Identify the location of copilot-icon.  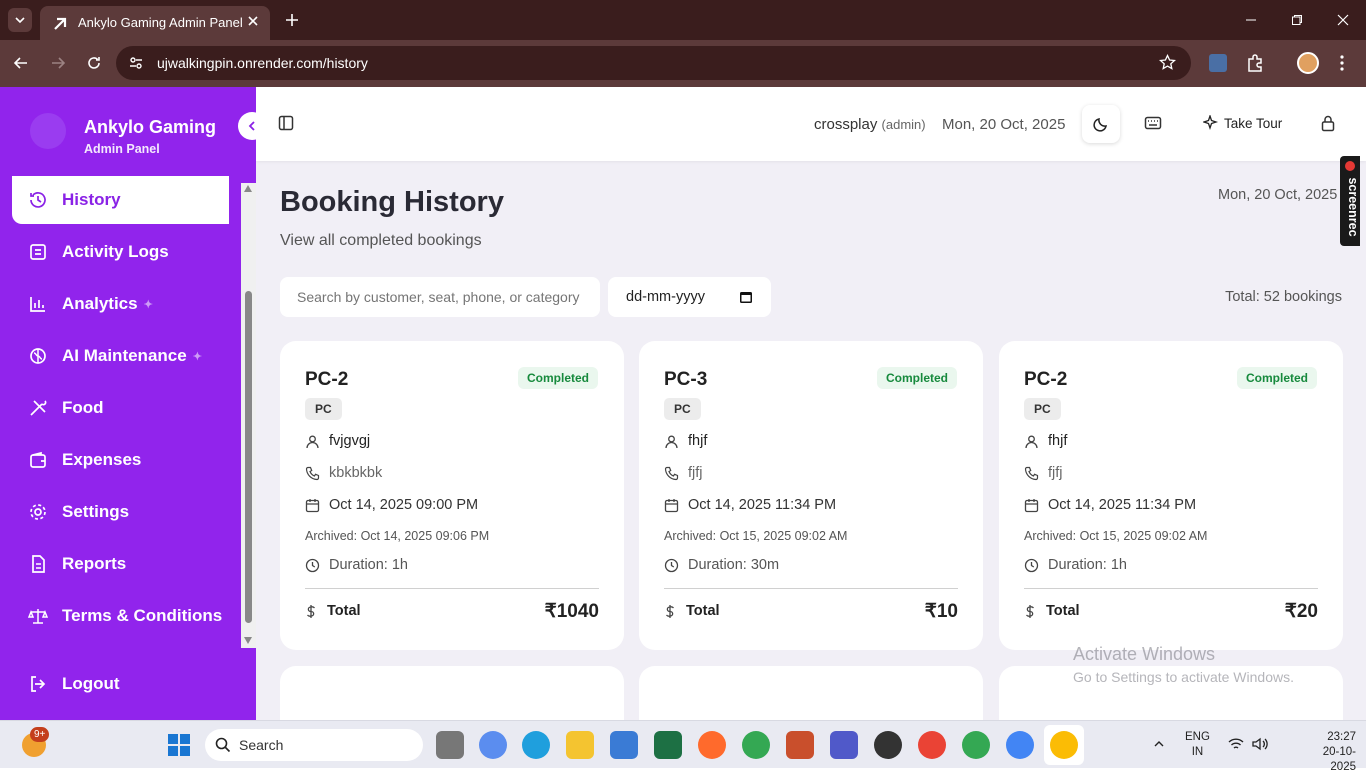
(493, 745).